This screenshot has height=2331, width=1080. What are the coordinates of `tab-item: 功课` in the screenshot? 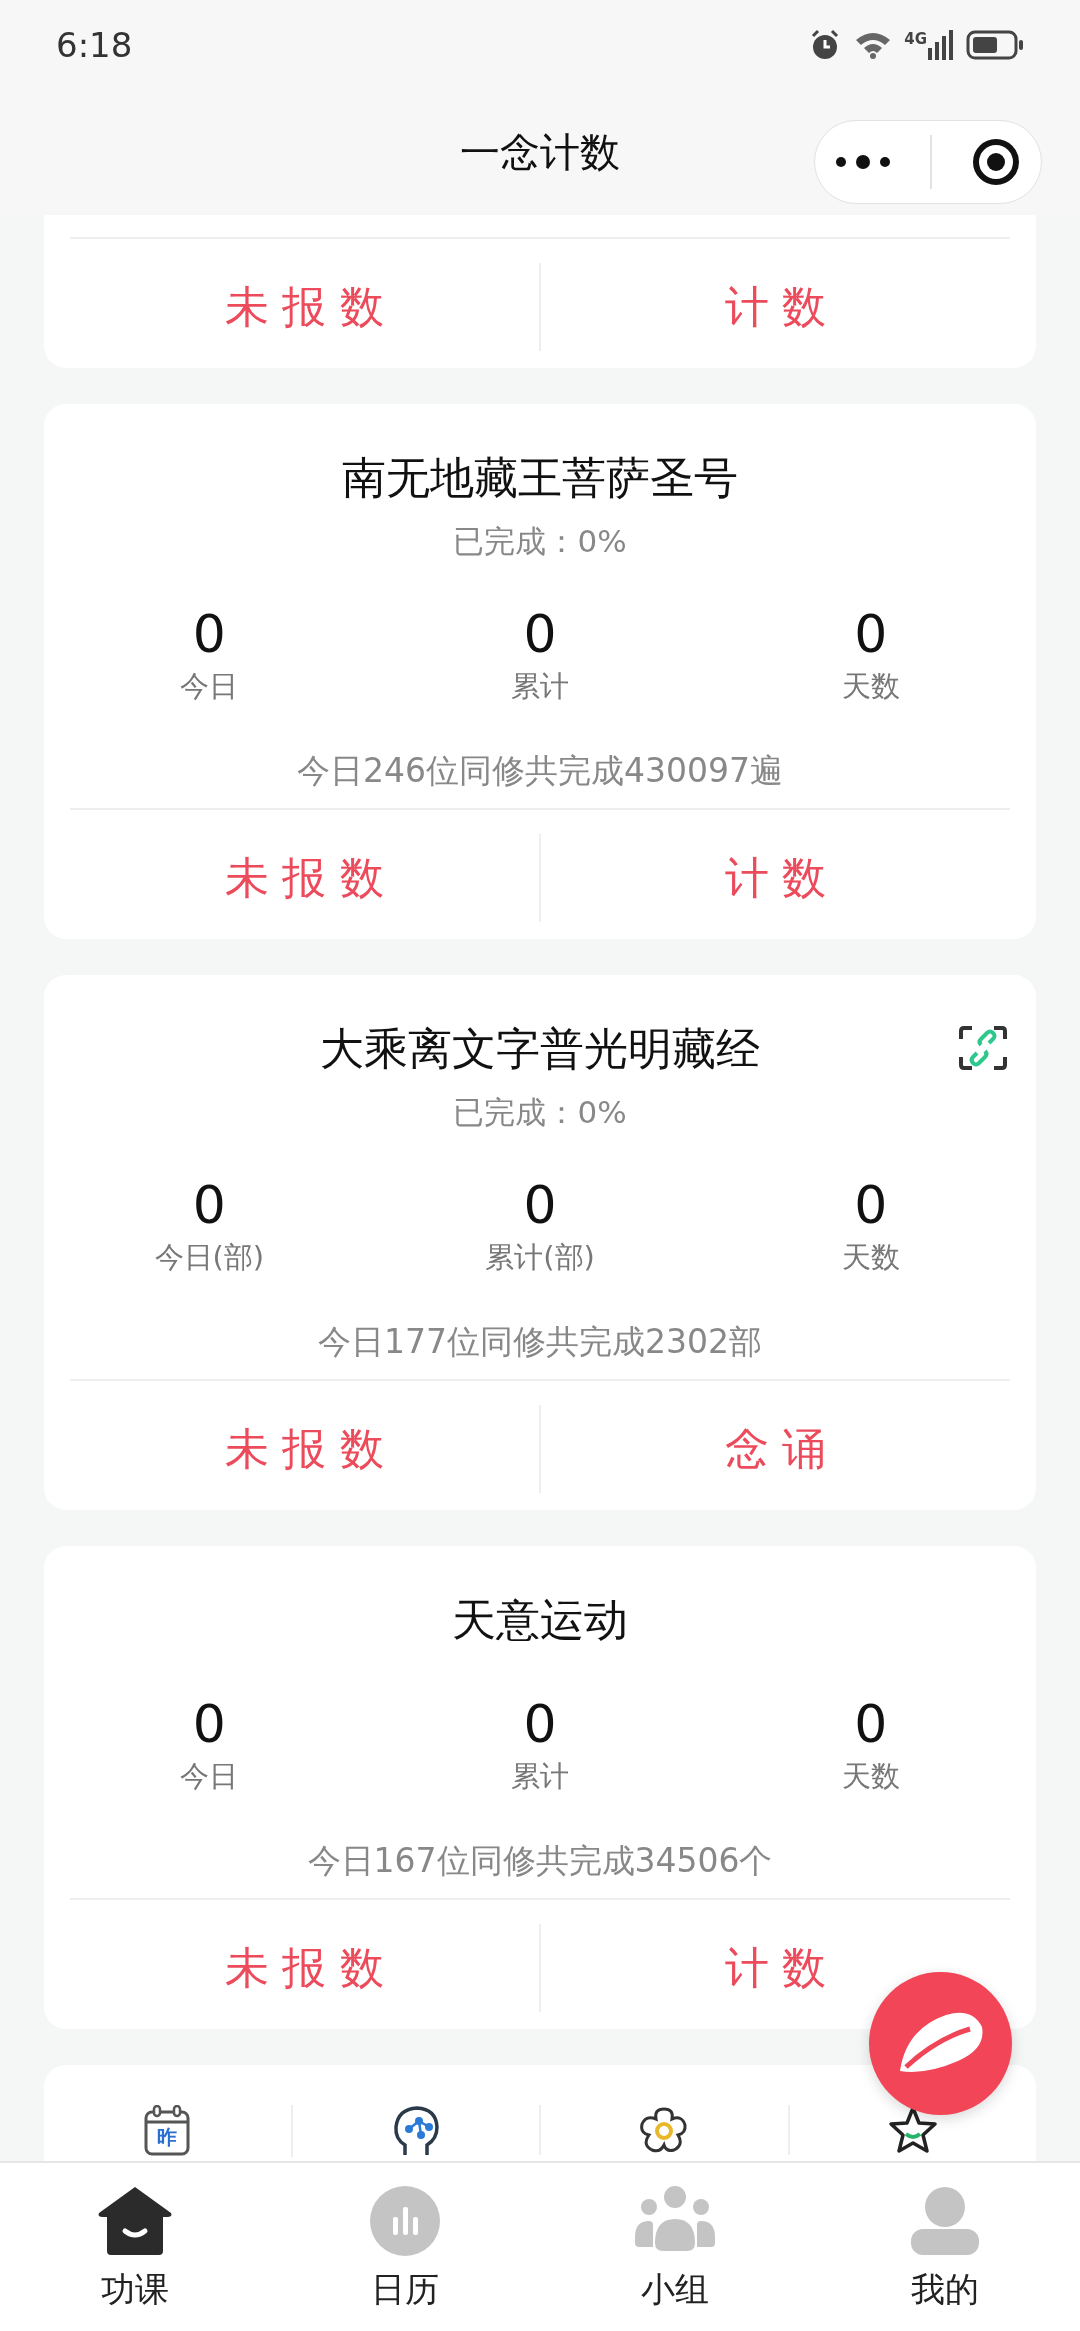 It's located at (135, 2247).